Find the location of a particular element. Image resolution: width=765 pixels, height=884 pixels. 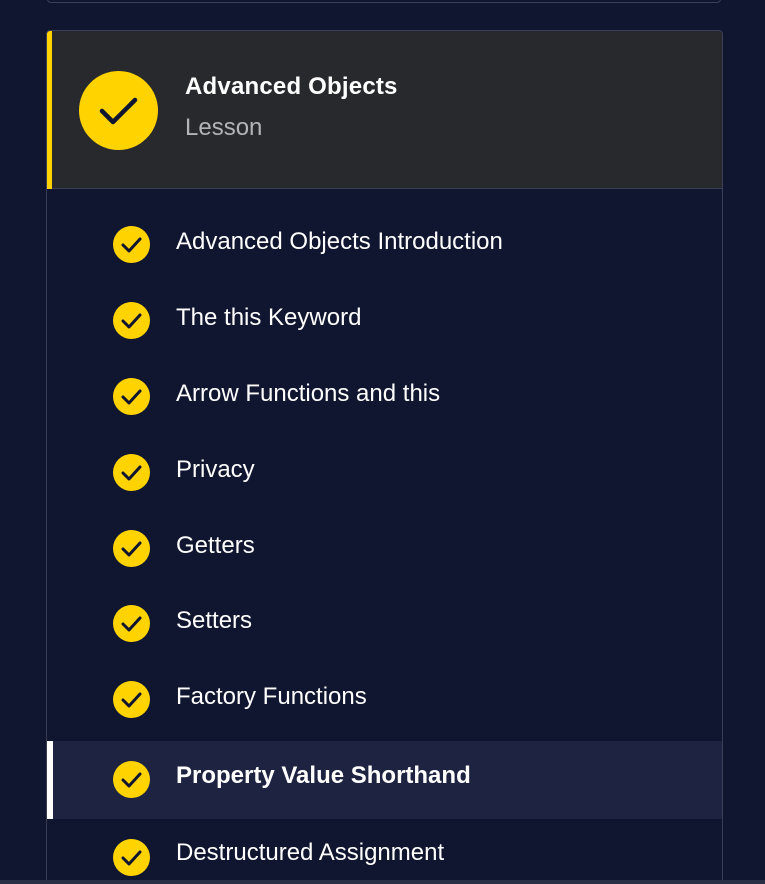

lesson-item: Destructured Assignment is located at coordinates (384, 851).